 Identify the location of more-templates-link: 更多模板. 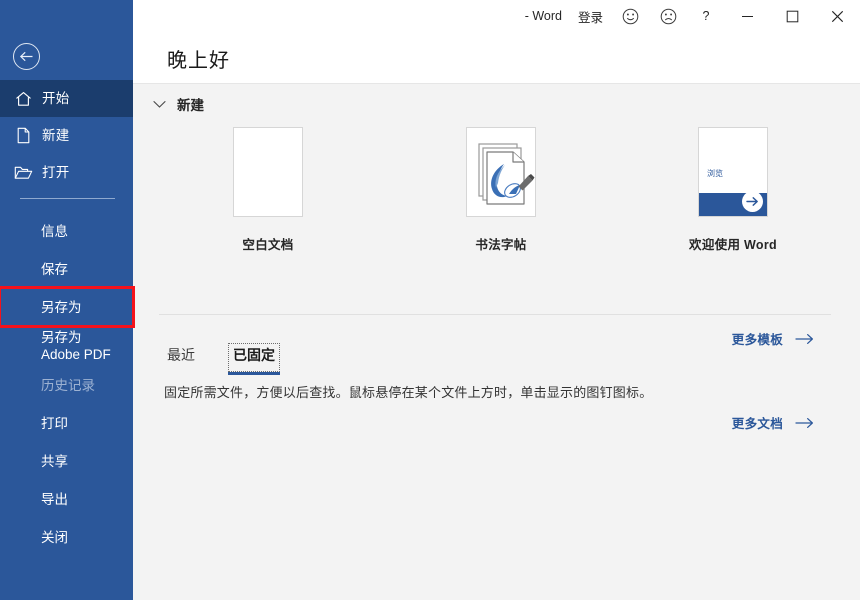
(773, 338).